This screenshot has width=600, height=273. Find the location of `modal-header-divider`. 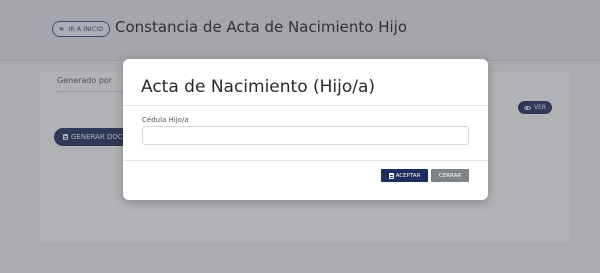

modal-header-divider is located at coordinates (305, 105).